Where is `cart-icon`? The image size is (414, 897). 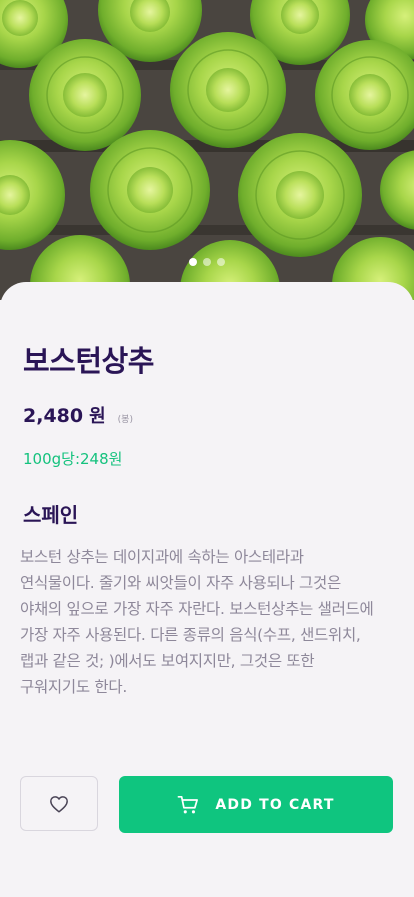
cart-icon is located at coordinates (188, 804).